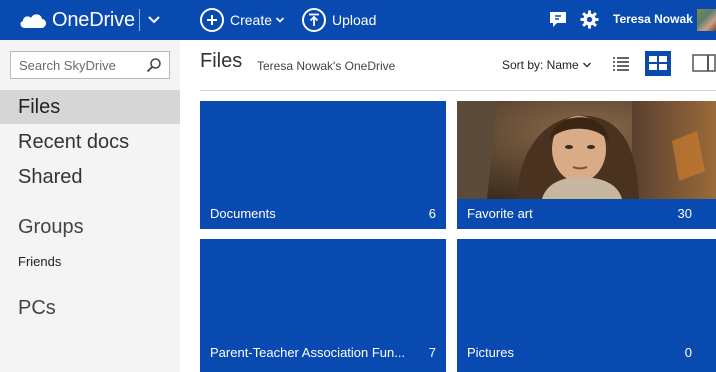 The height and width of the screenshot is (372, 716). Describe the element at coordinates (589, 19) in the screenshot. I see `gear-icon` at that location.